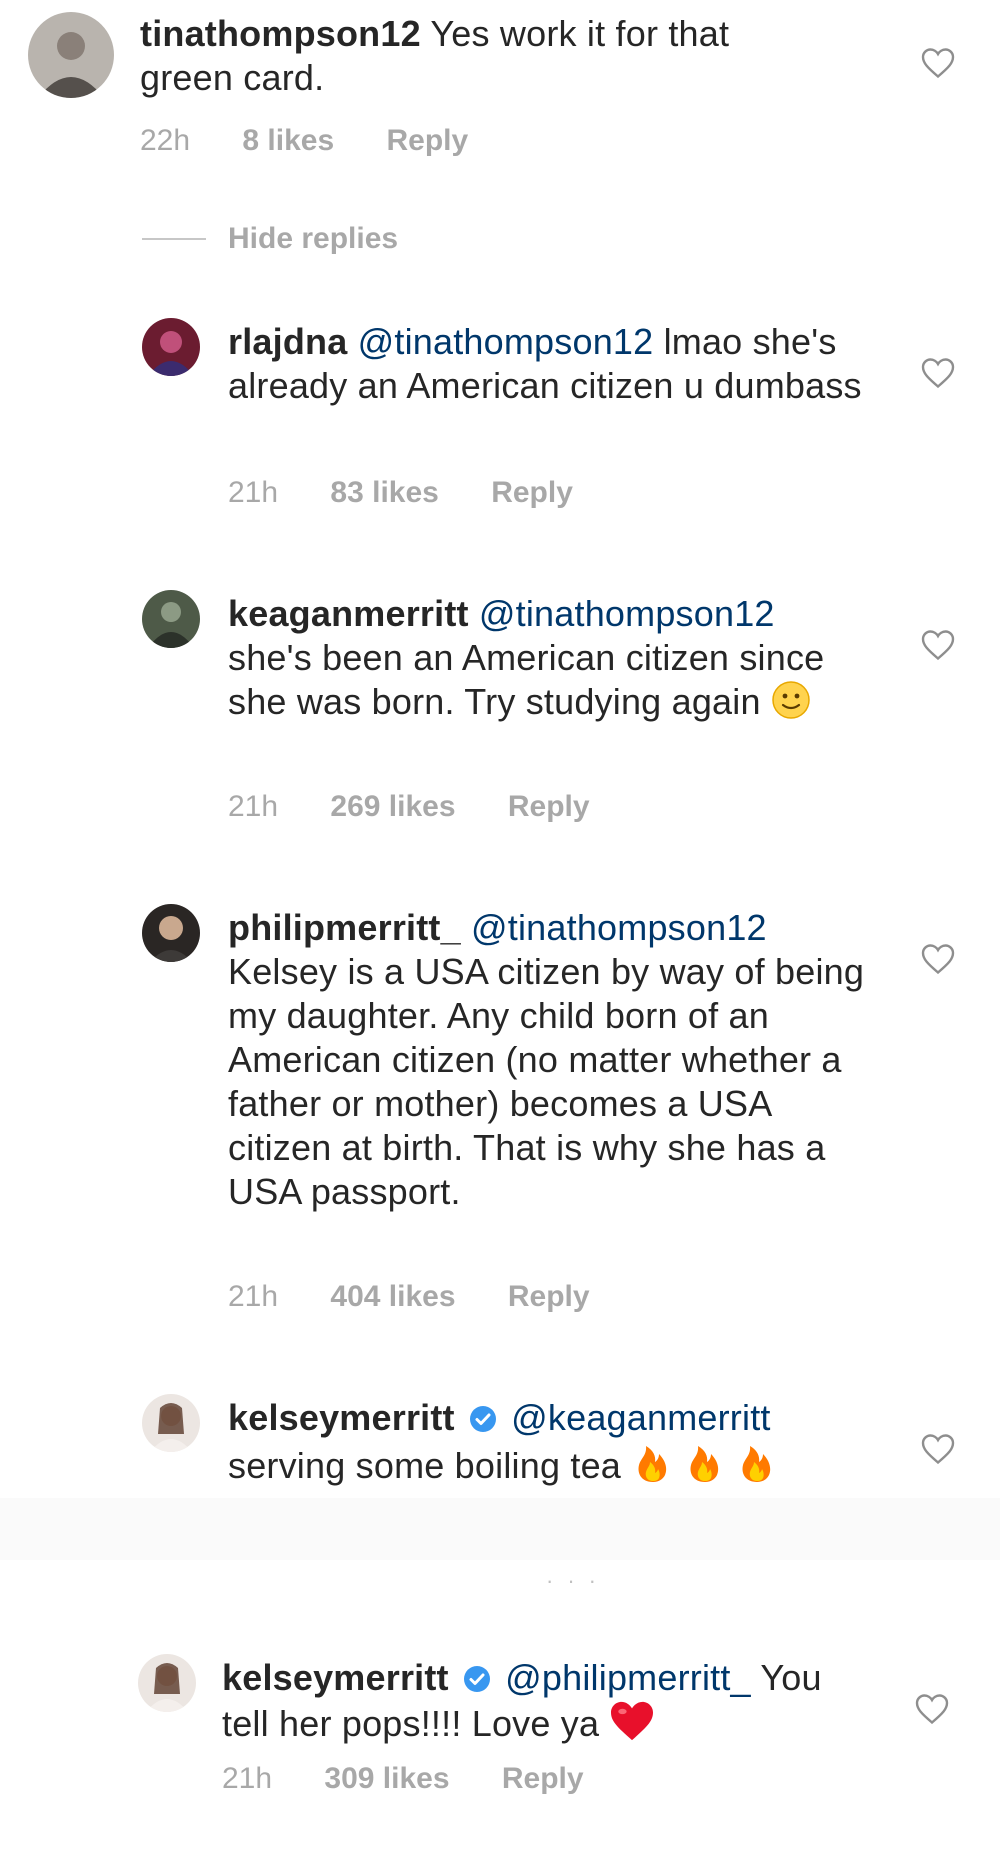  Describe the element at coordinates (791, 705) in the screenshot. I see `slightly-smiling-face-icon` at that location.